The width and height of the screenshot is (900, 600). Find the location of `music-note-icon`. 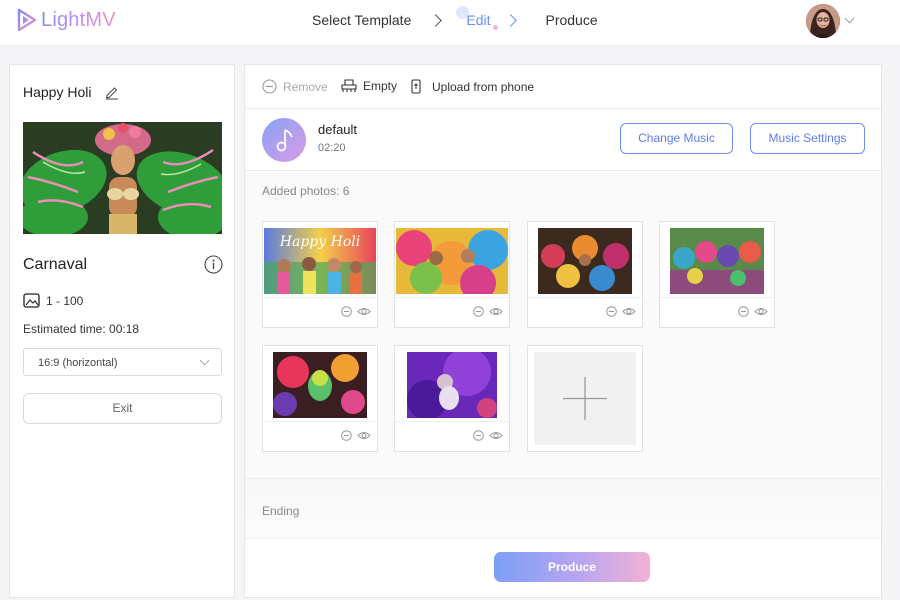

music-note-icon is located at coordinates (284, 140).